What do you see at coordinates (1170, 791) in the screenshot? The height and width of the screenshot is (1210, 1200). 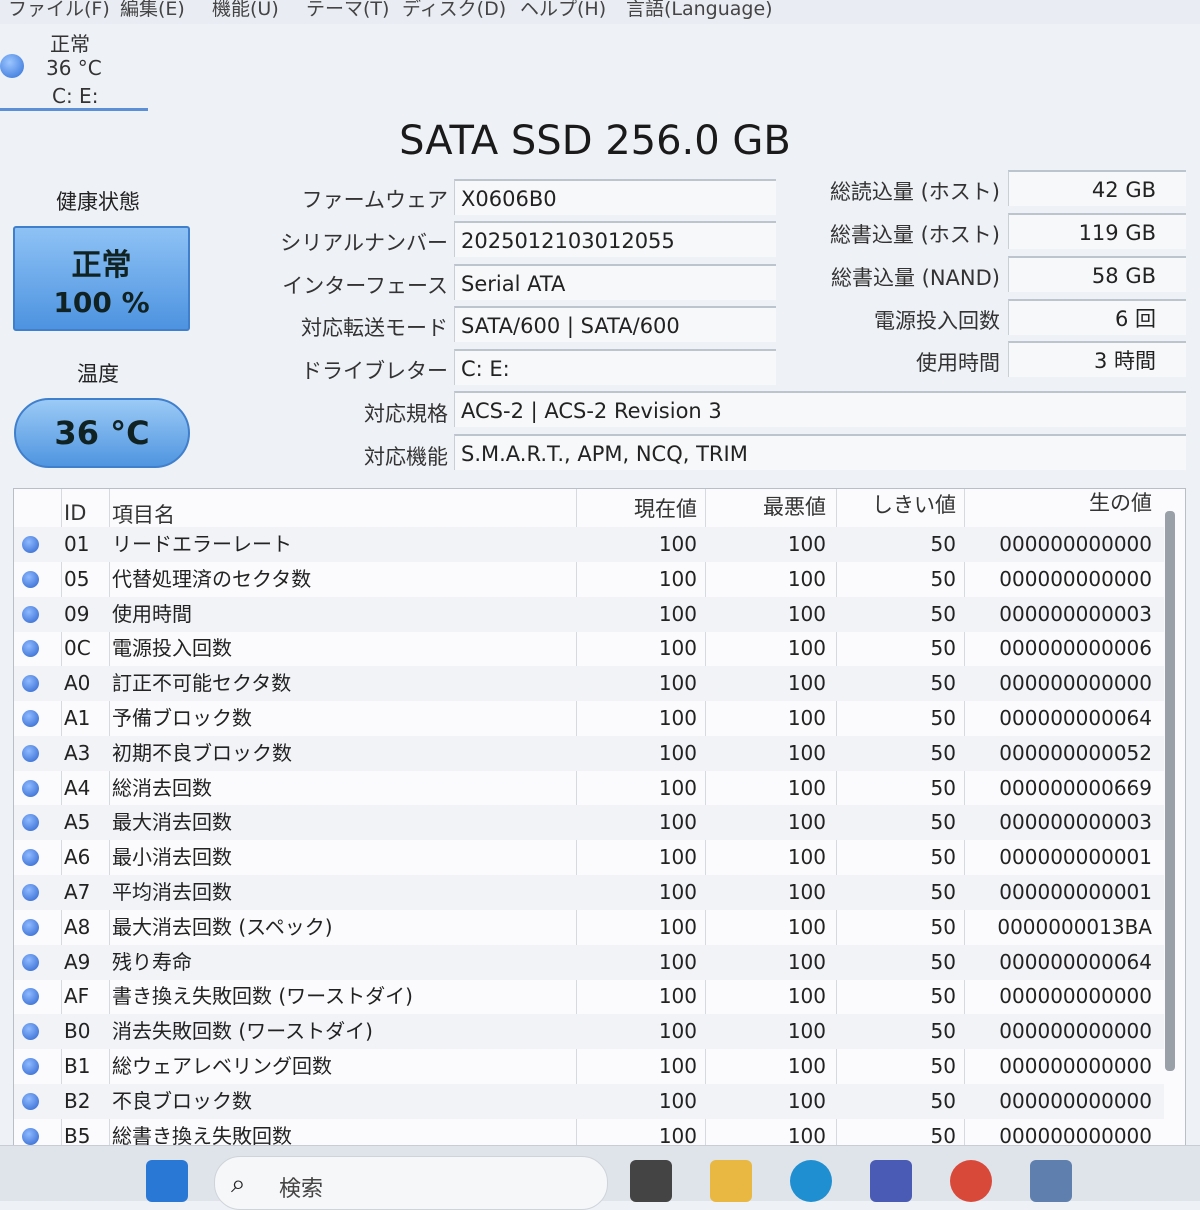 I see `table-scrollbar` at bounding box center [1170, 791].